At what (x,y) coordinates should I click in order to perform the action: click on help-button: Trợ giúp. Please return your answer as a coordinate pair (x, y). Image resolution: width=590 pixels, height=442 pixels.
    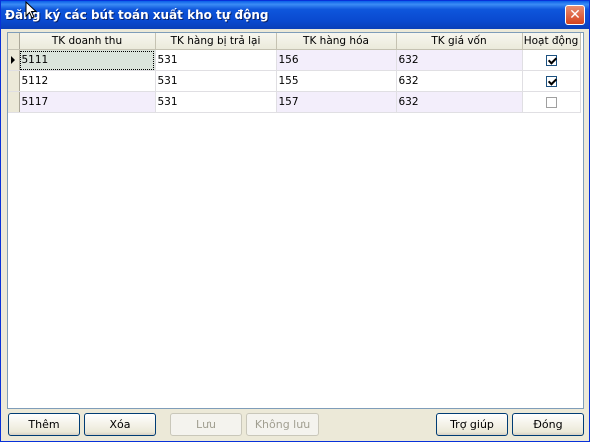
    Looking at the image, I should click on (472, 424).